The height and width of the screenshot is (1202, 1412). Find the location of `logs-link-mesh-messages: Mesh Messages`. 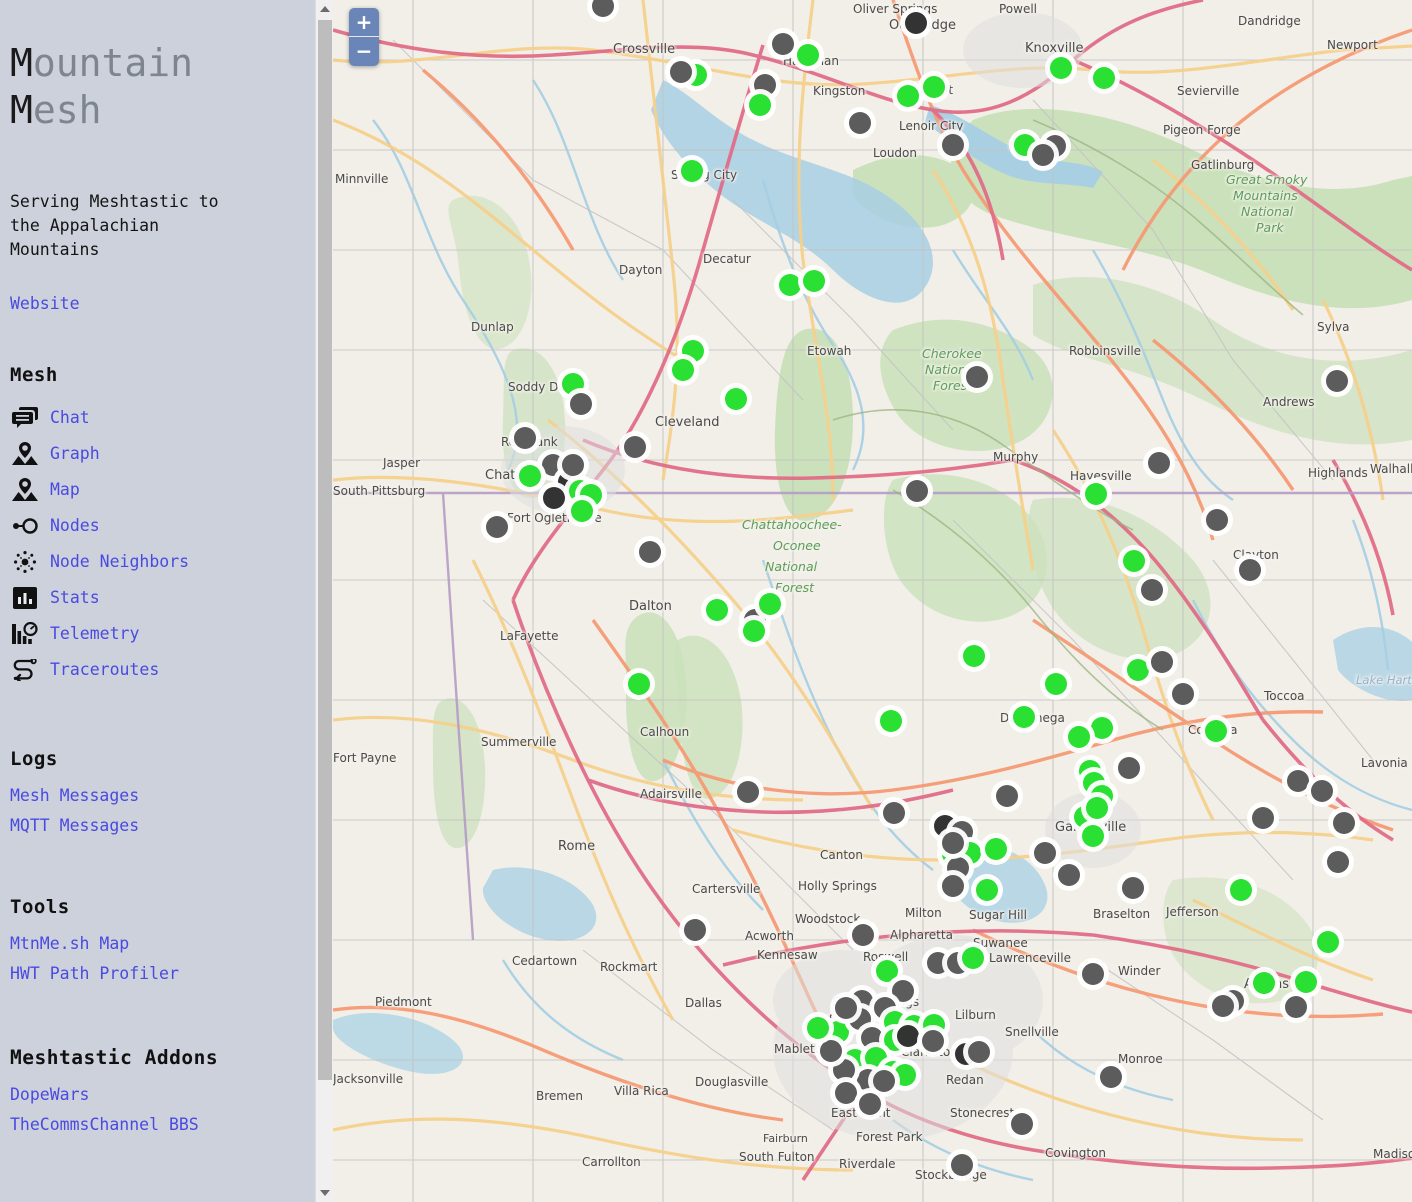

logs-link-mesh-messages: Mesh Messages is located at coordinates (162, 796).